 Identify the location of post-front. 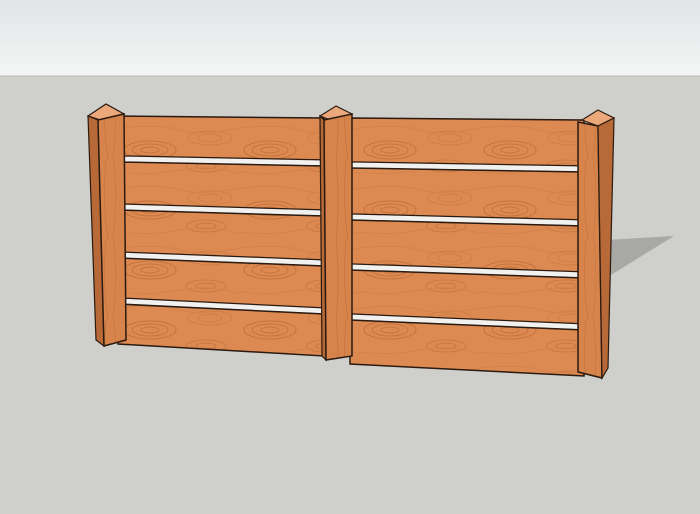
(338, 237).